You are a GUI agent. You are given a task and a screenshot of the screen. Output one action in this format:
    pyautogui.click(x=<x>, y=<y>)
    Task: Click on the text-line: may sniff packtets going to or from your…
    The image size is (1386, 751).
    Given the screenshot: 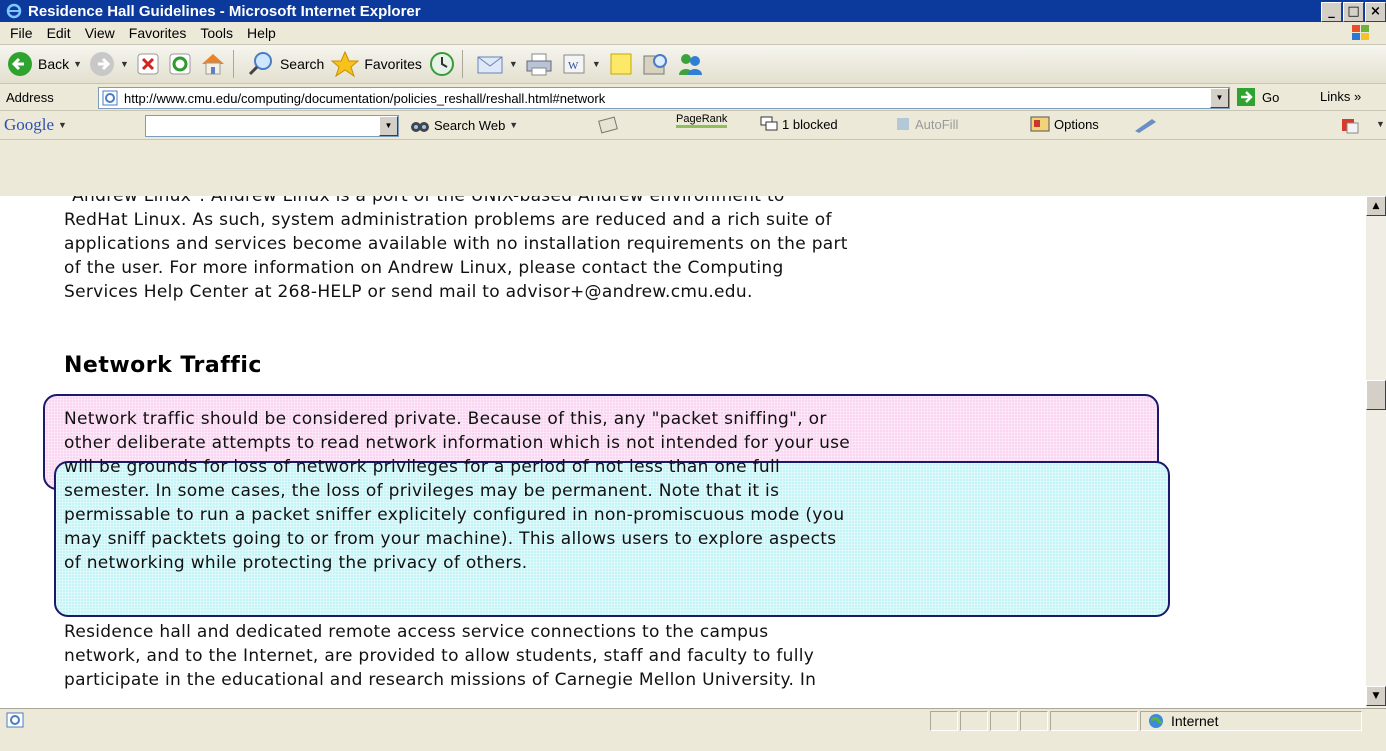 What is the action you would take?
    pyautogui.click(x=450, y=539)
    